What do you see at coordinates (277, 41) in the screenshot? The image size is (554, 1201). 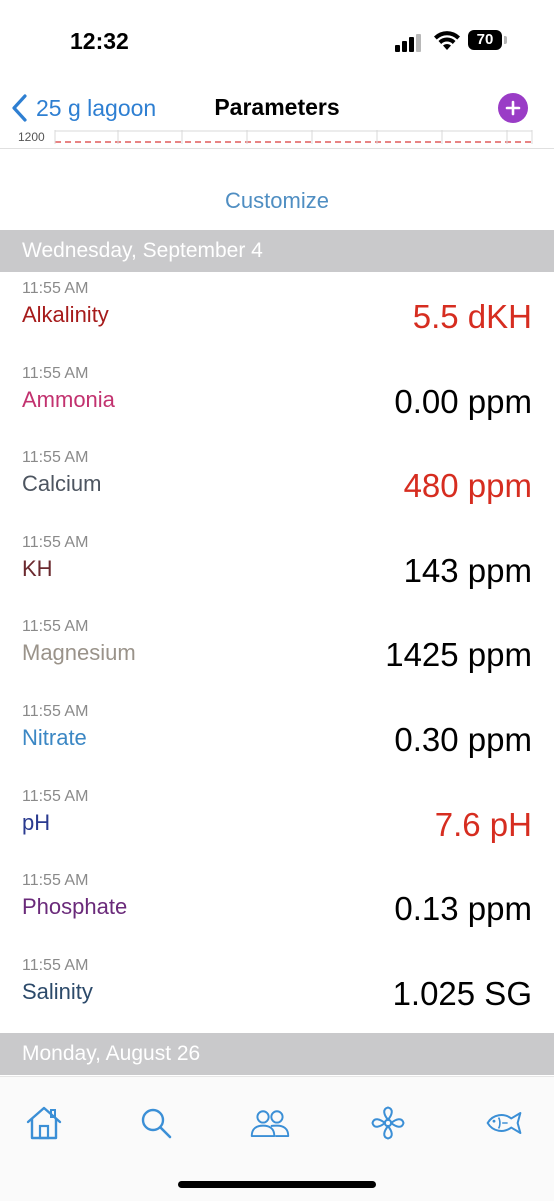 I see `status-bar: 12:32 70` at bounding box center [277, 41].